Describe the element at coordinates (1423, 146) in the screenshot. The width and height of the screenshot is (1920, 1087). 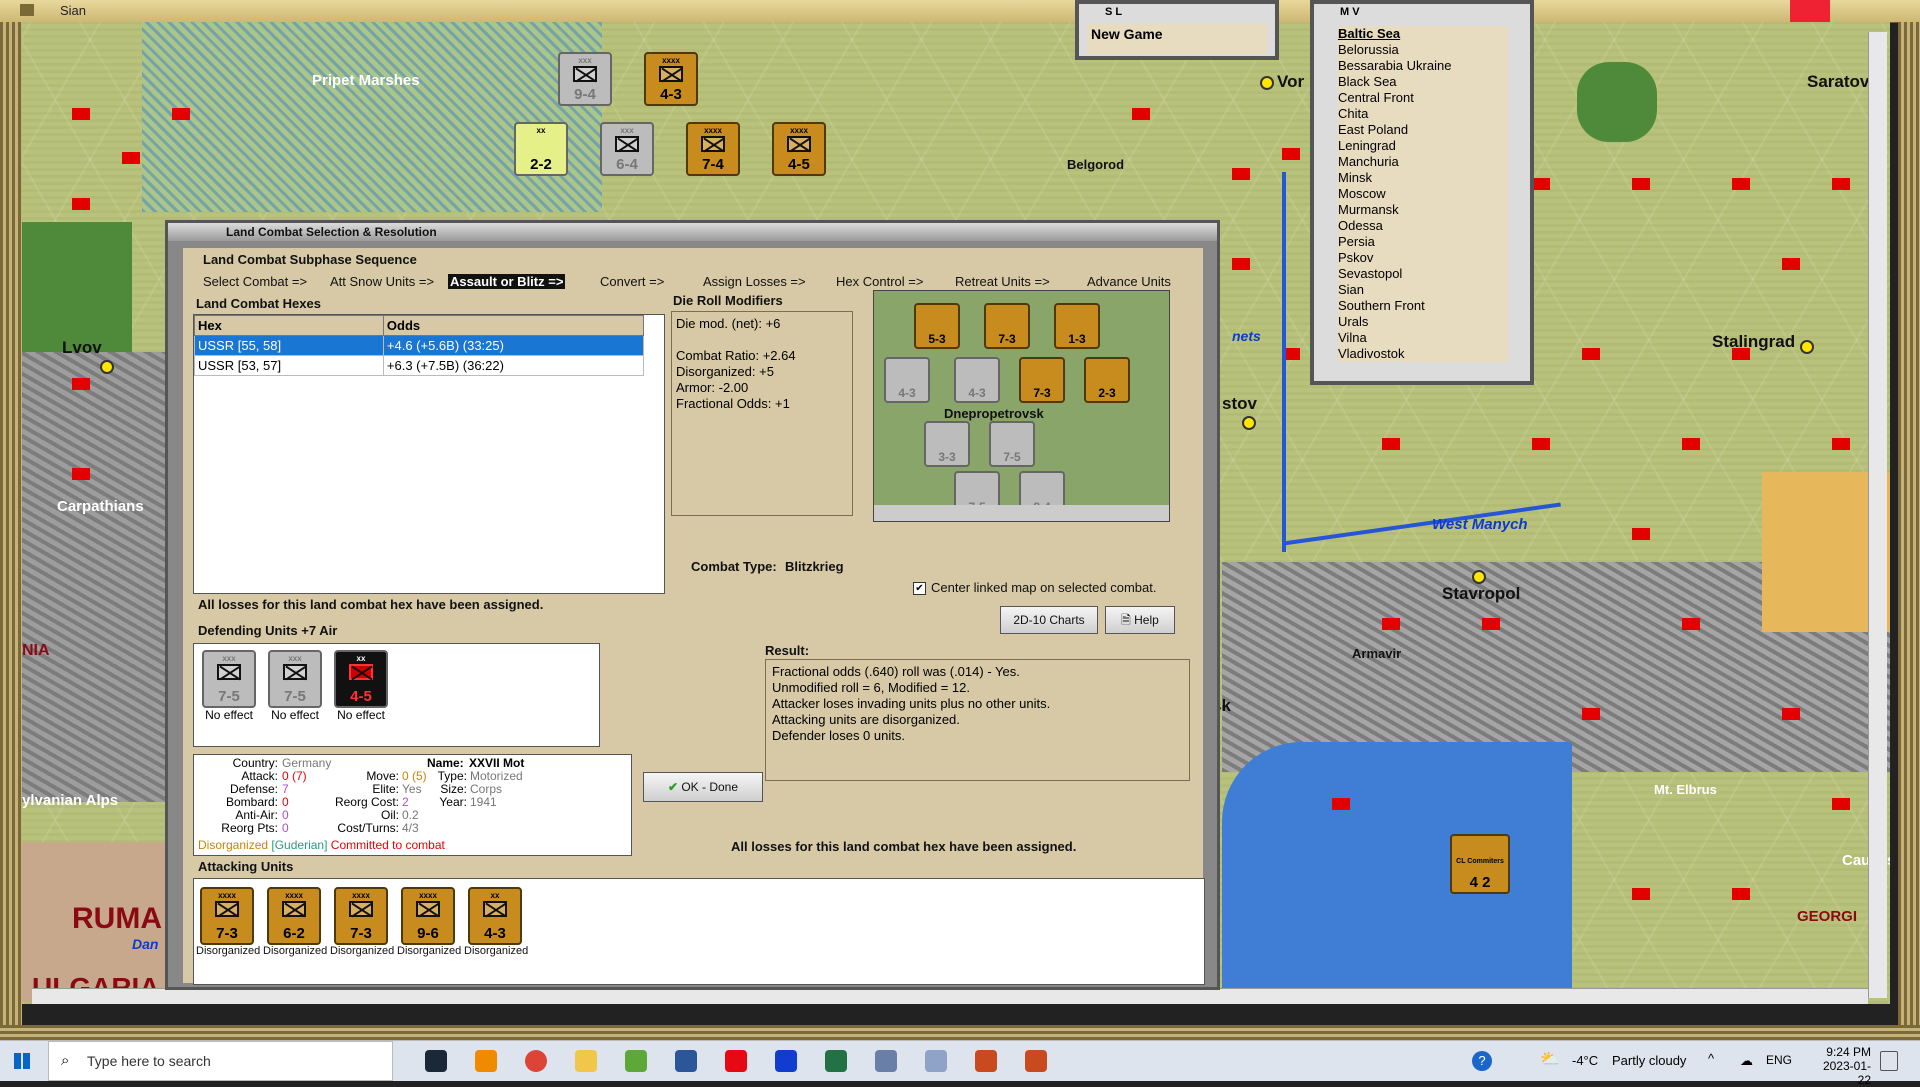
I see `list-item: Leningrad` at that location.